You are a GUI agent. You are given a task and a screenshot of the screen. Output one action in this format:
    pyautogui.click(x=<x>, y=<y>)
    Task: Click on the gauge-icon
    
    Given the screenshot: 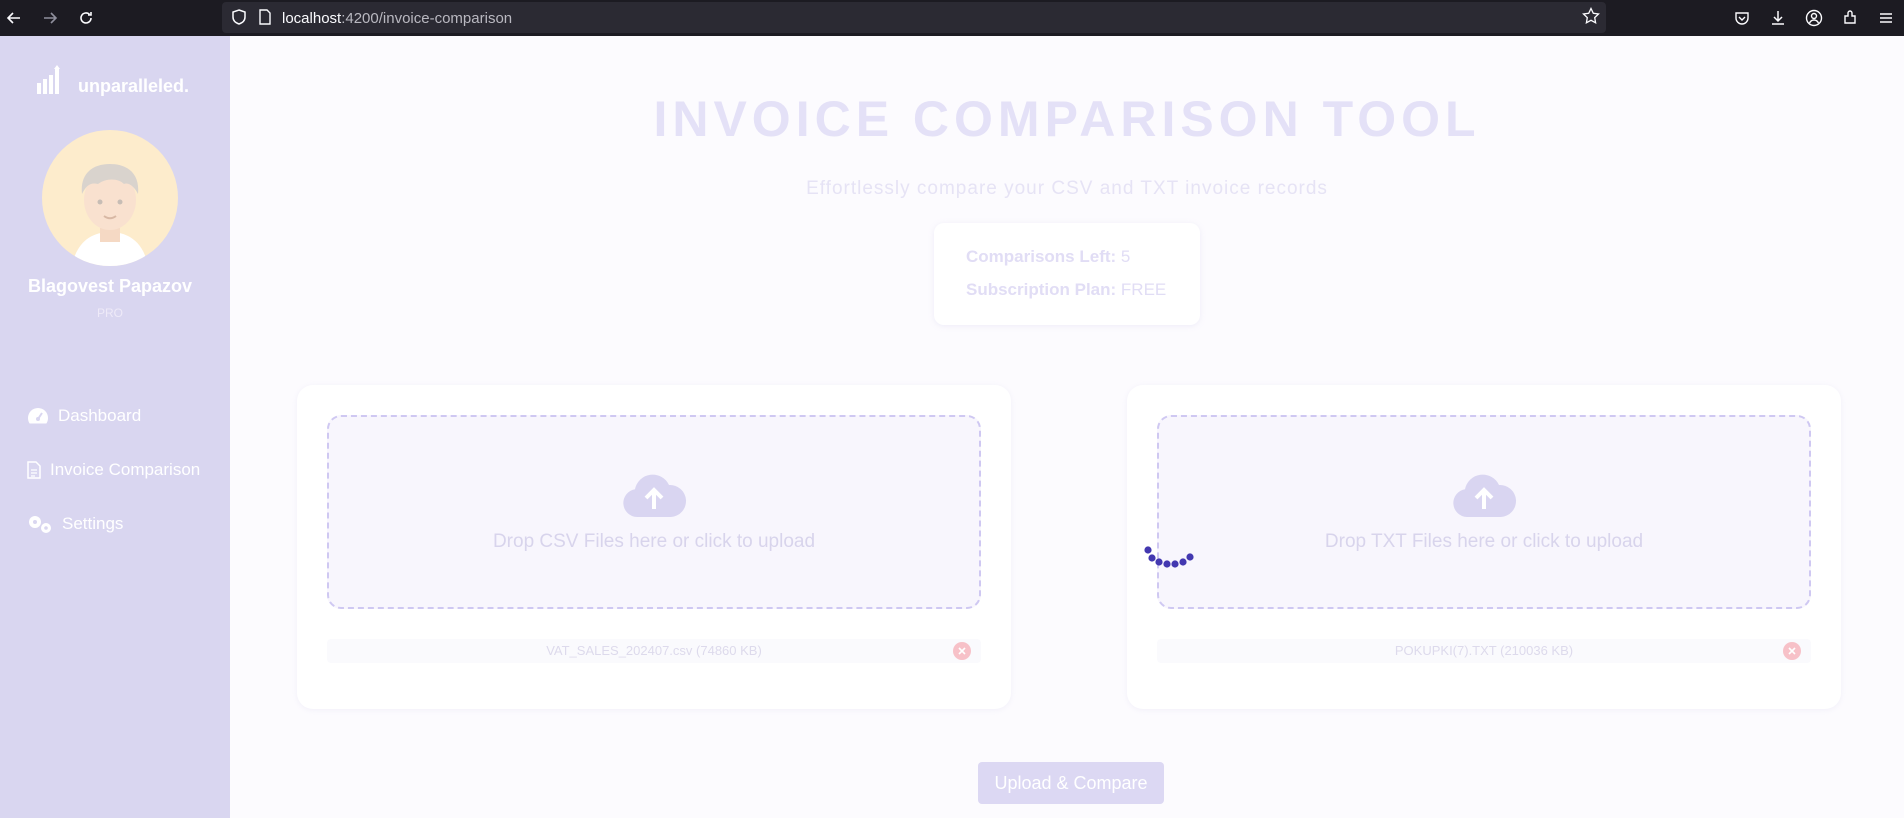 What is the action you would take?
    pyautogui.click(x=38, y=416)
    